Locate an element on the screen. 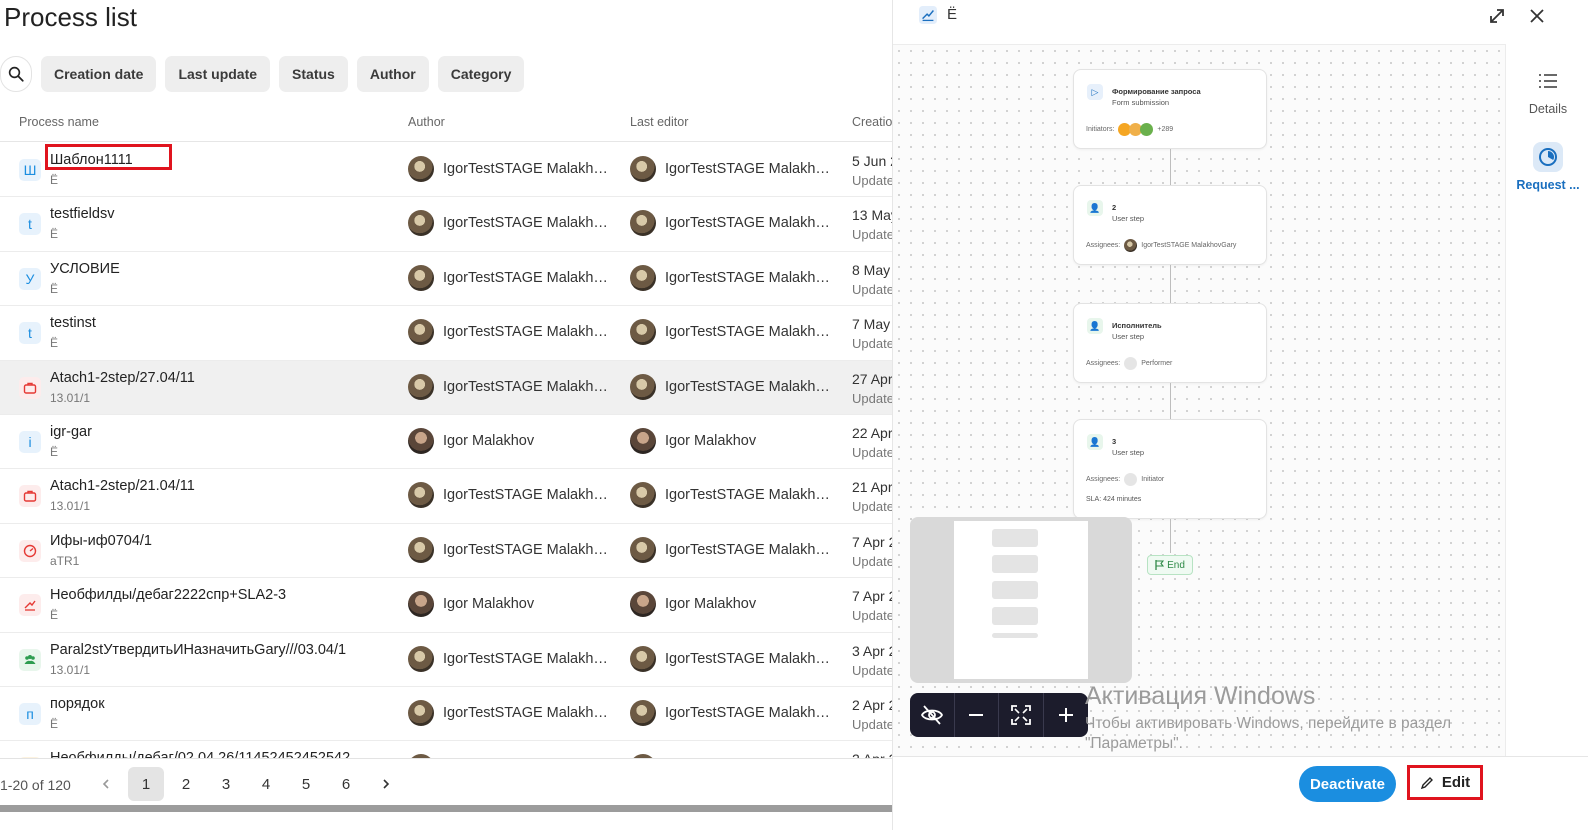 The width and height of the screenshot is (1588, 830). page-button-4: 4 is located at coordinates (266, 784).